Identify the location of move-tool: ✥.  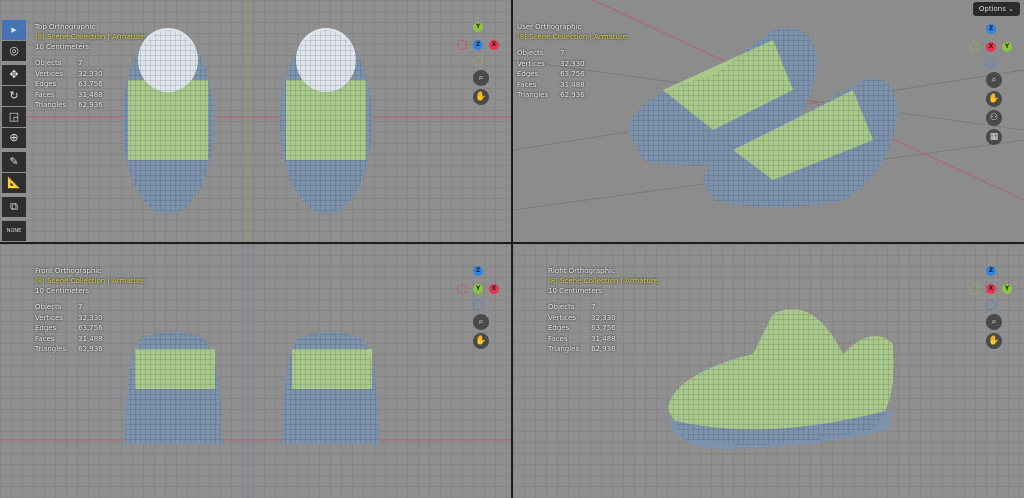
(14, 75).